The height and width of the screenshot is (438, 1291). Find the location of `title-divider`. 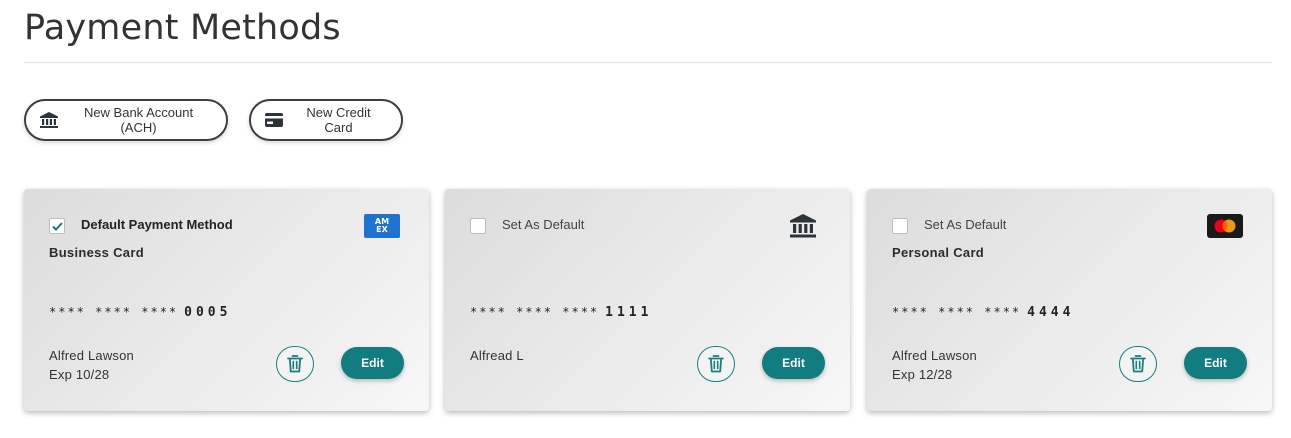

title-divider is located at coordinates (648, 62).